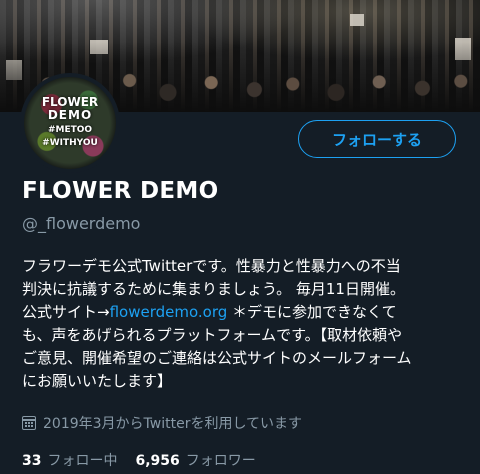 Image resolution: width=480 pixels, height=474 pixels. What do you see at coordinates (66, 312) in the screenshot?
I see `bio-text: 公式サイト→` at bounding box center [66, 312].